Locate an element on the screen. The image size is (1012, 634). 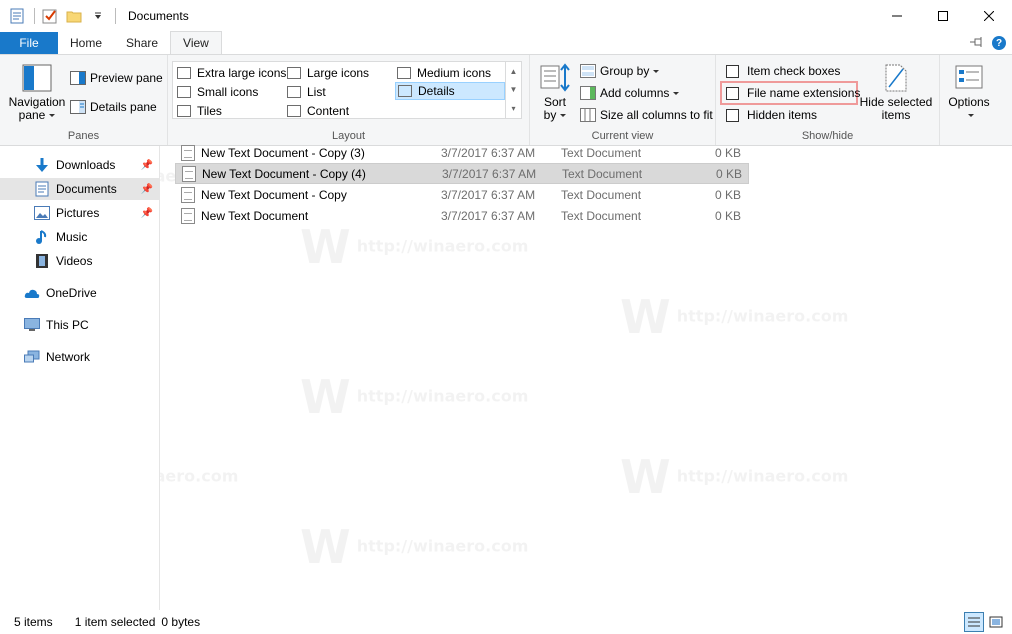
content-icon is located at coordinates (294, 111).